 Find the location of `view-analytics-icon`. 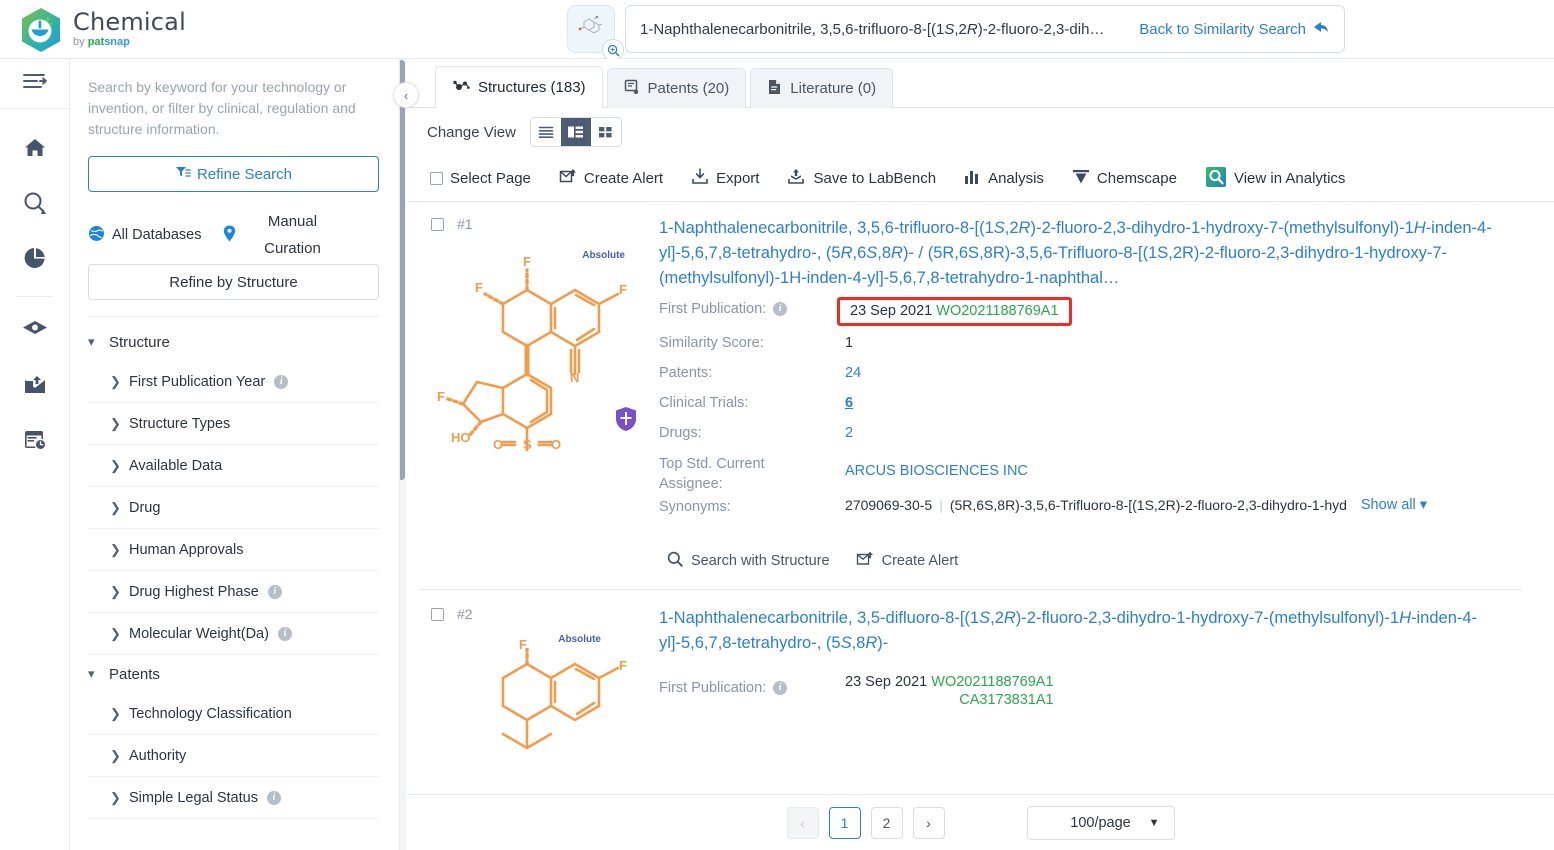

view-analytics-icon is located at coordinates (1216, 179).